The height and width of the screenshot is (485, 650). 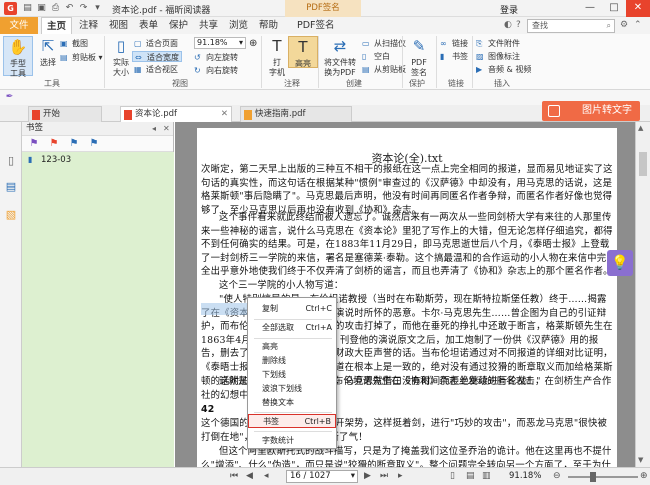 What do you see at coordinates (156, 43) in the screenshot?
I see `fit-page-button: ▢ 适合页面` at bounding box center [156, 43].